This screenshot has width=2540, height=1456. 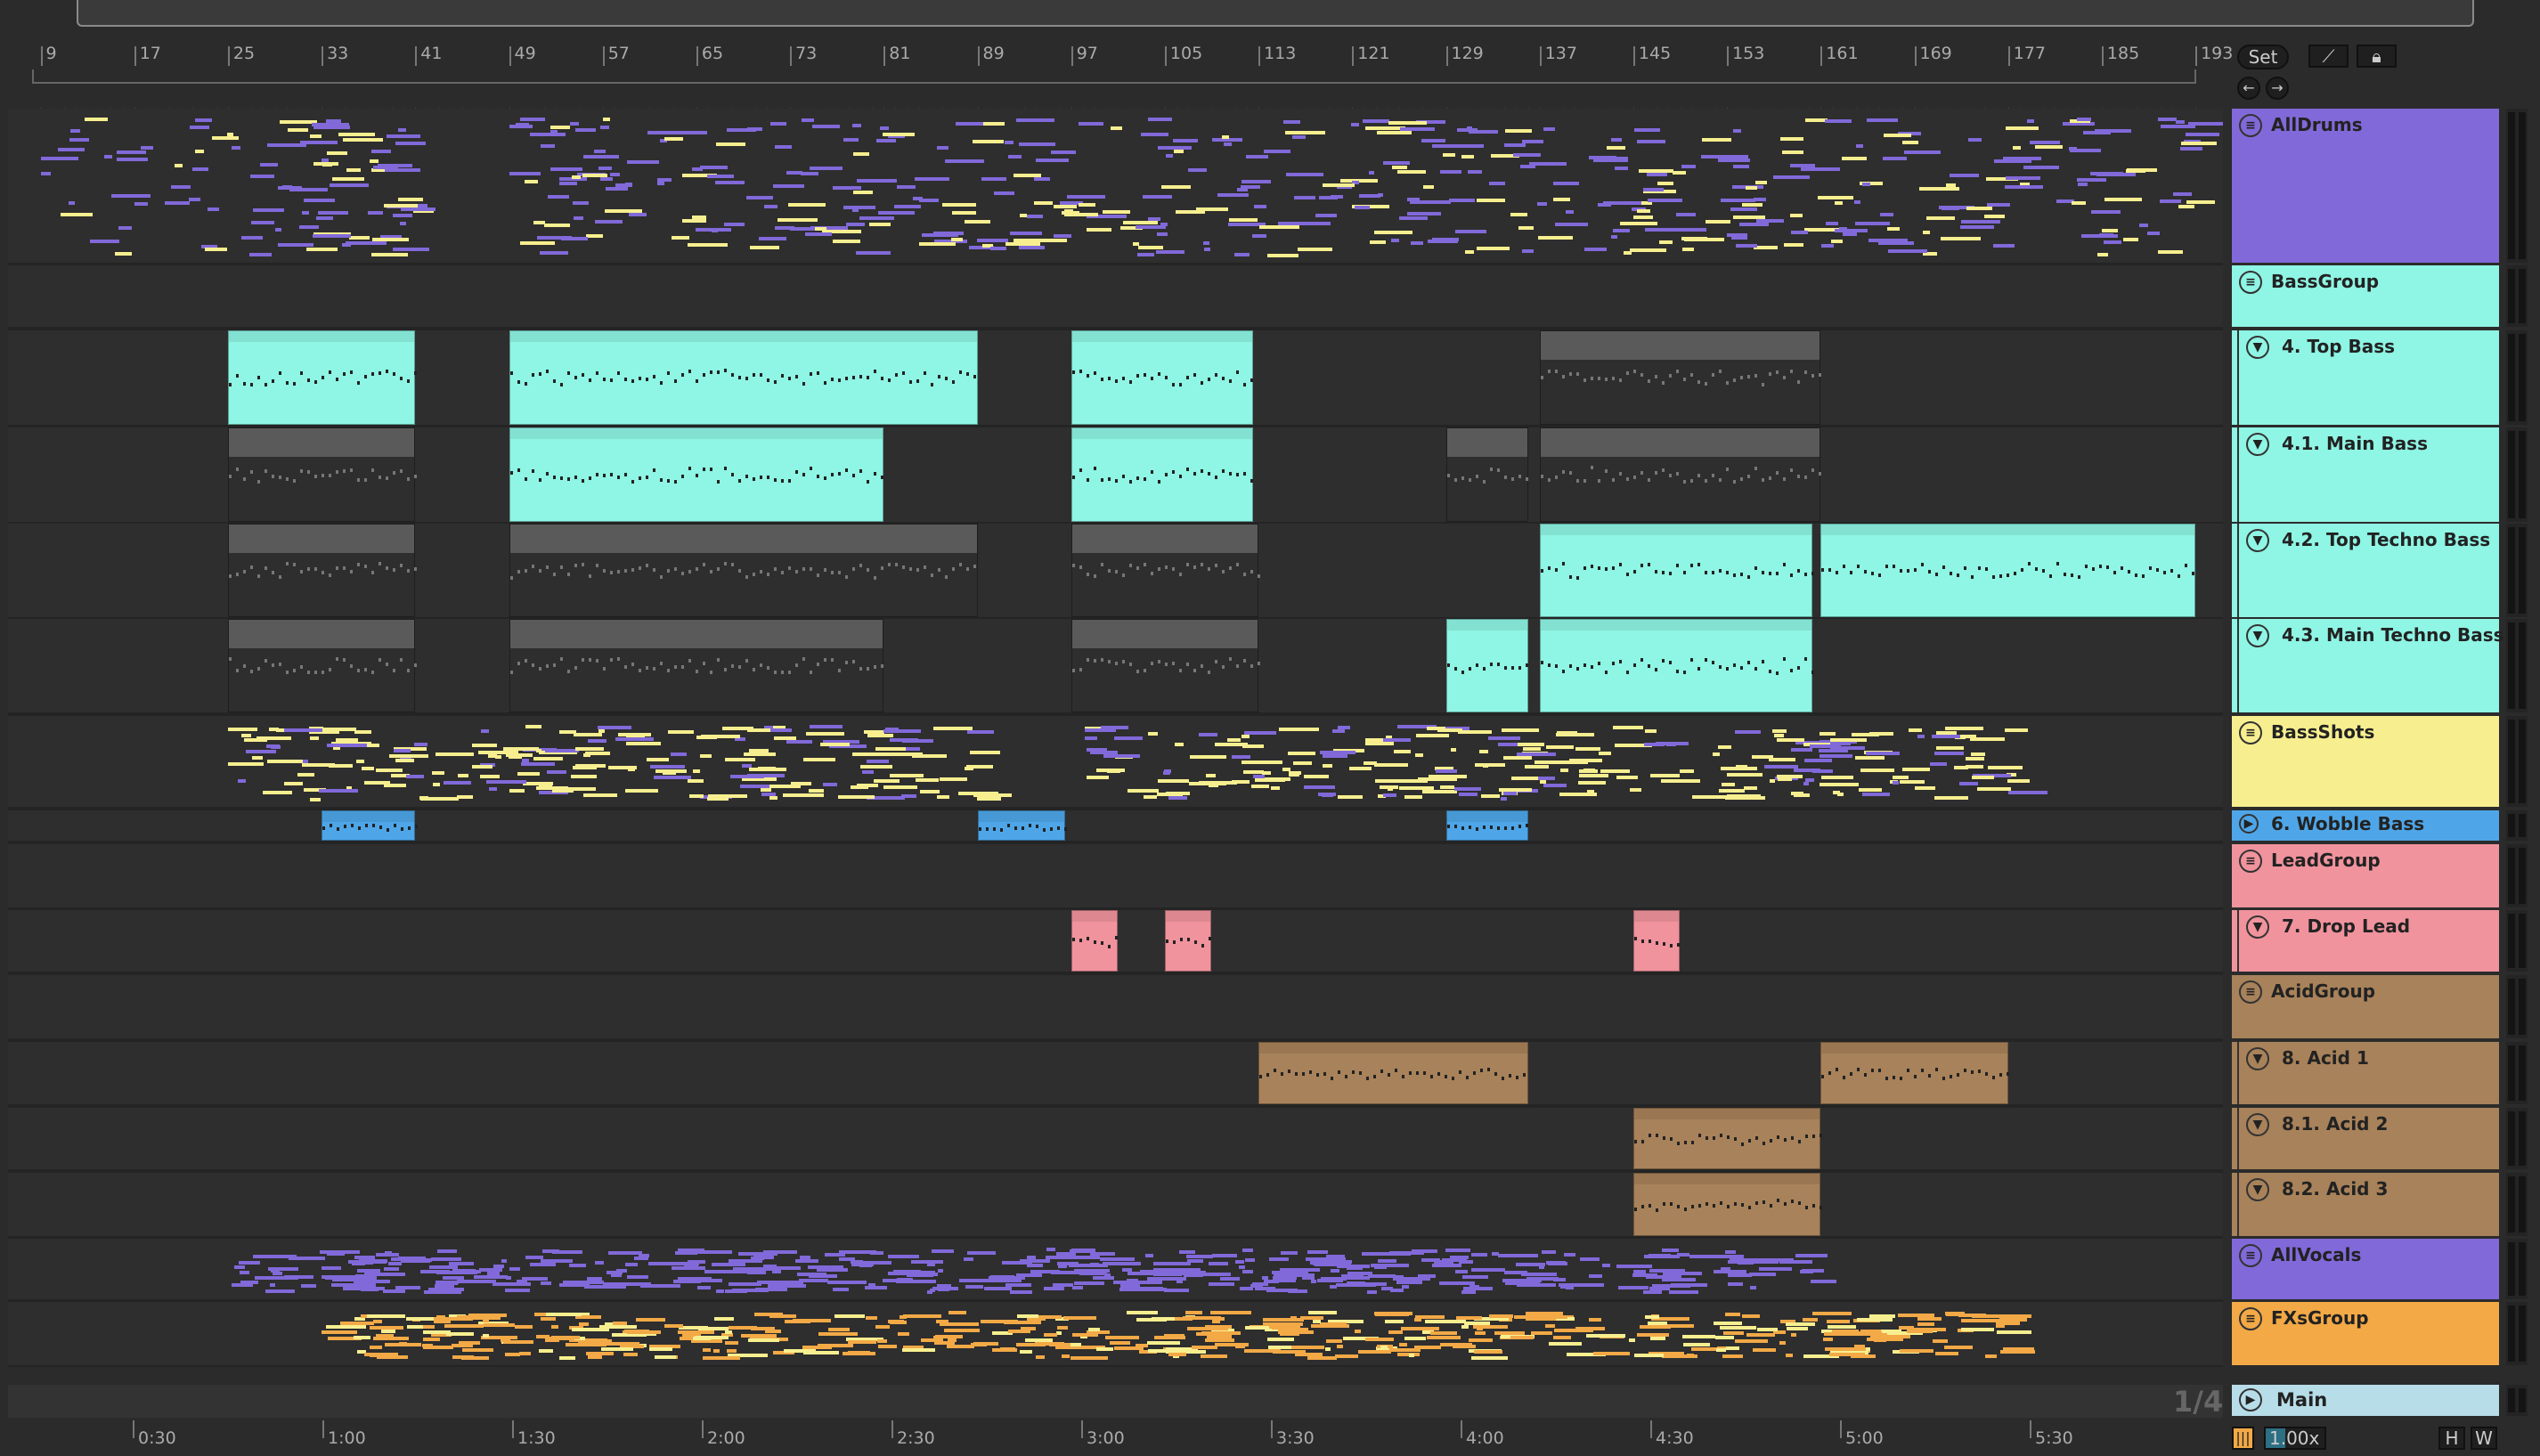 What do you see at coordinates (2248, 88) in the screenshot?
I see `back-button: ←` at bounding box center [2248, 88].